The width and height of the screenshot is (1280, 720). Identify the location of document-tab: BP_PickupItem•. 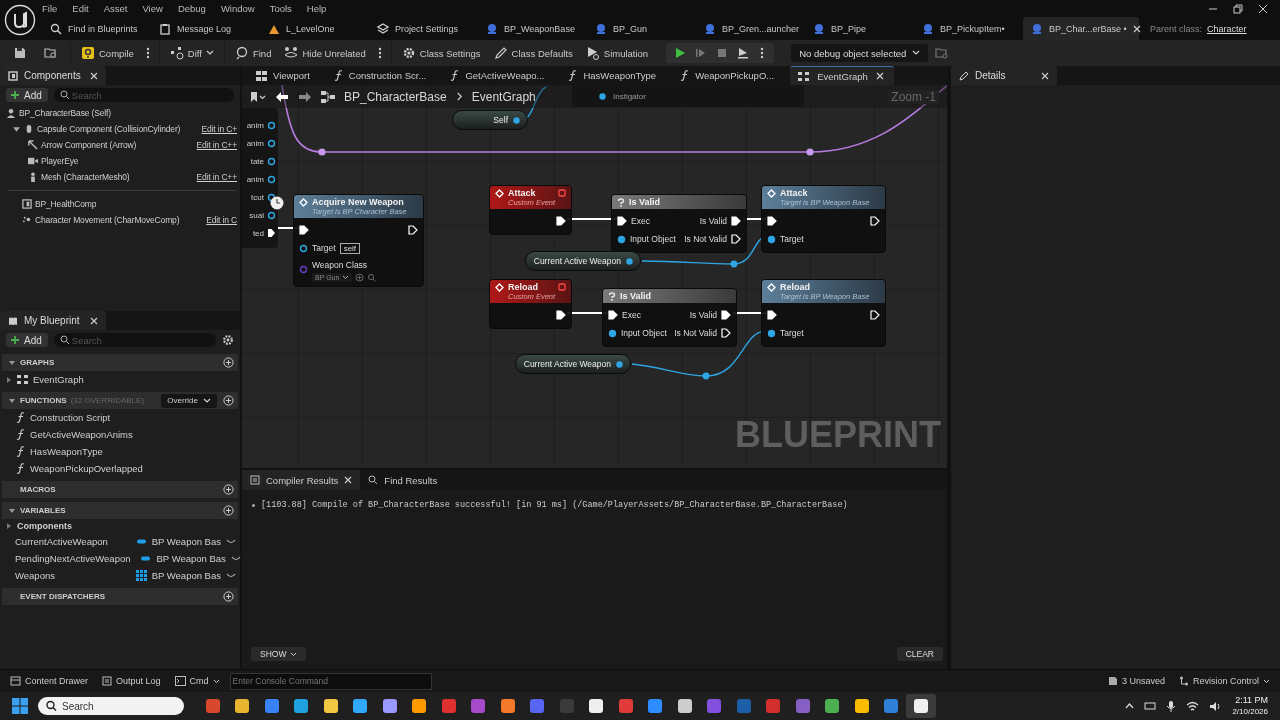
(968, 28).